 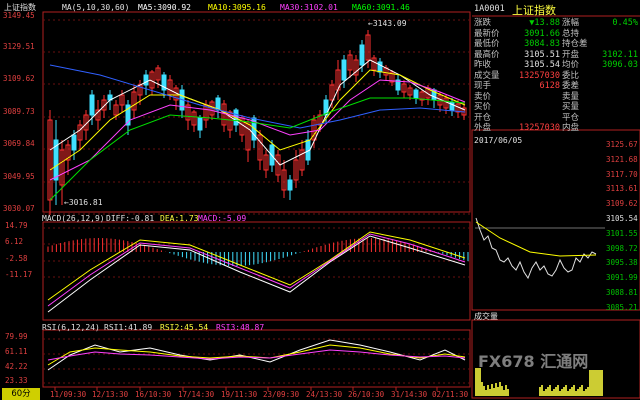 I want to click on quote-cell: 3091.66, so click(x=542, y=33).